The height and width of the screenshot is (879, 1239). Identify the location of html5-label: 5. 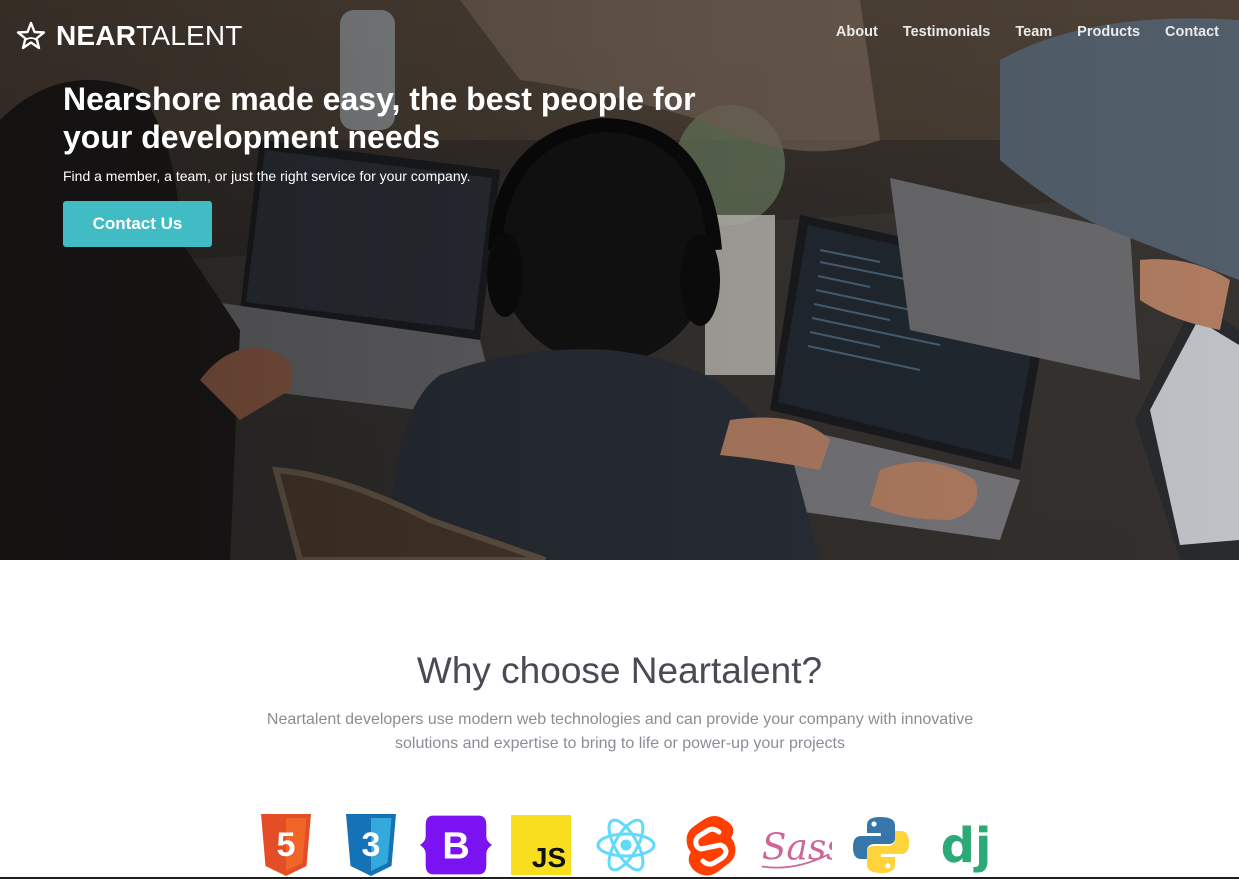
(286, 845).